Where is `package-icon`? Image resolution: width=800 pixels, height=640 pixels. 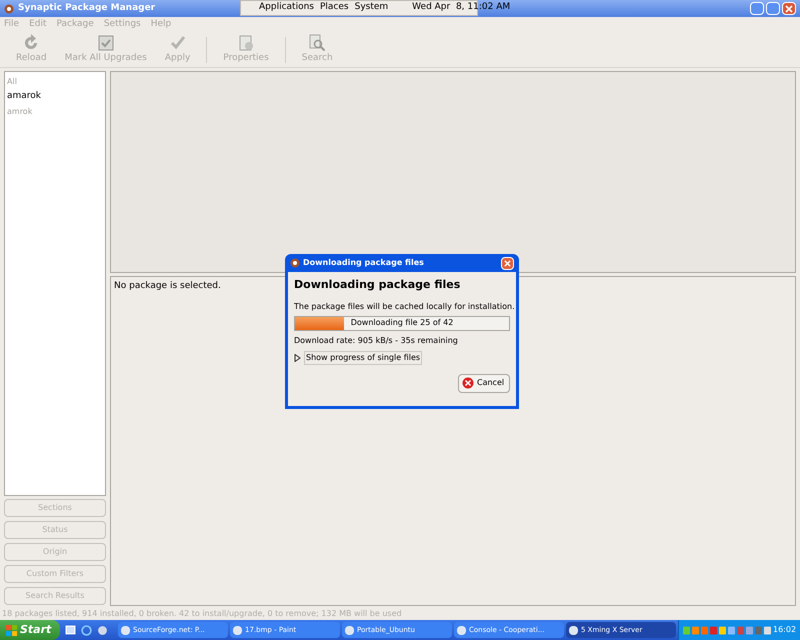
package-icon is located at coordinates (105, 43).